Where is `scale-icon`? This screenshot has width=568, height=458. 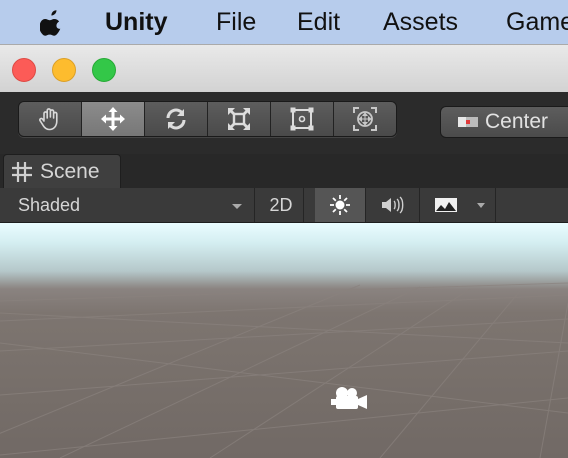 scale-icon is located at coordinates (239, 119).